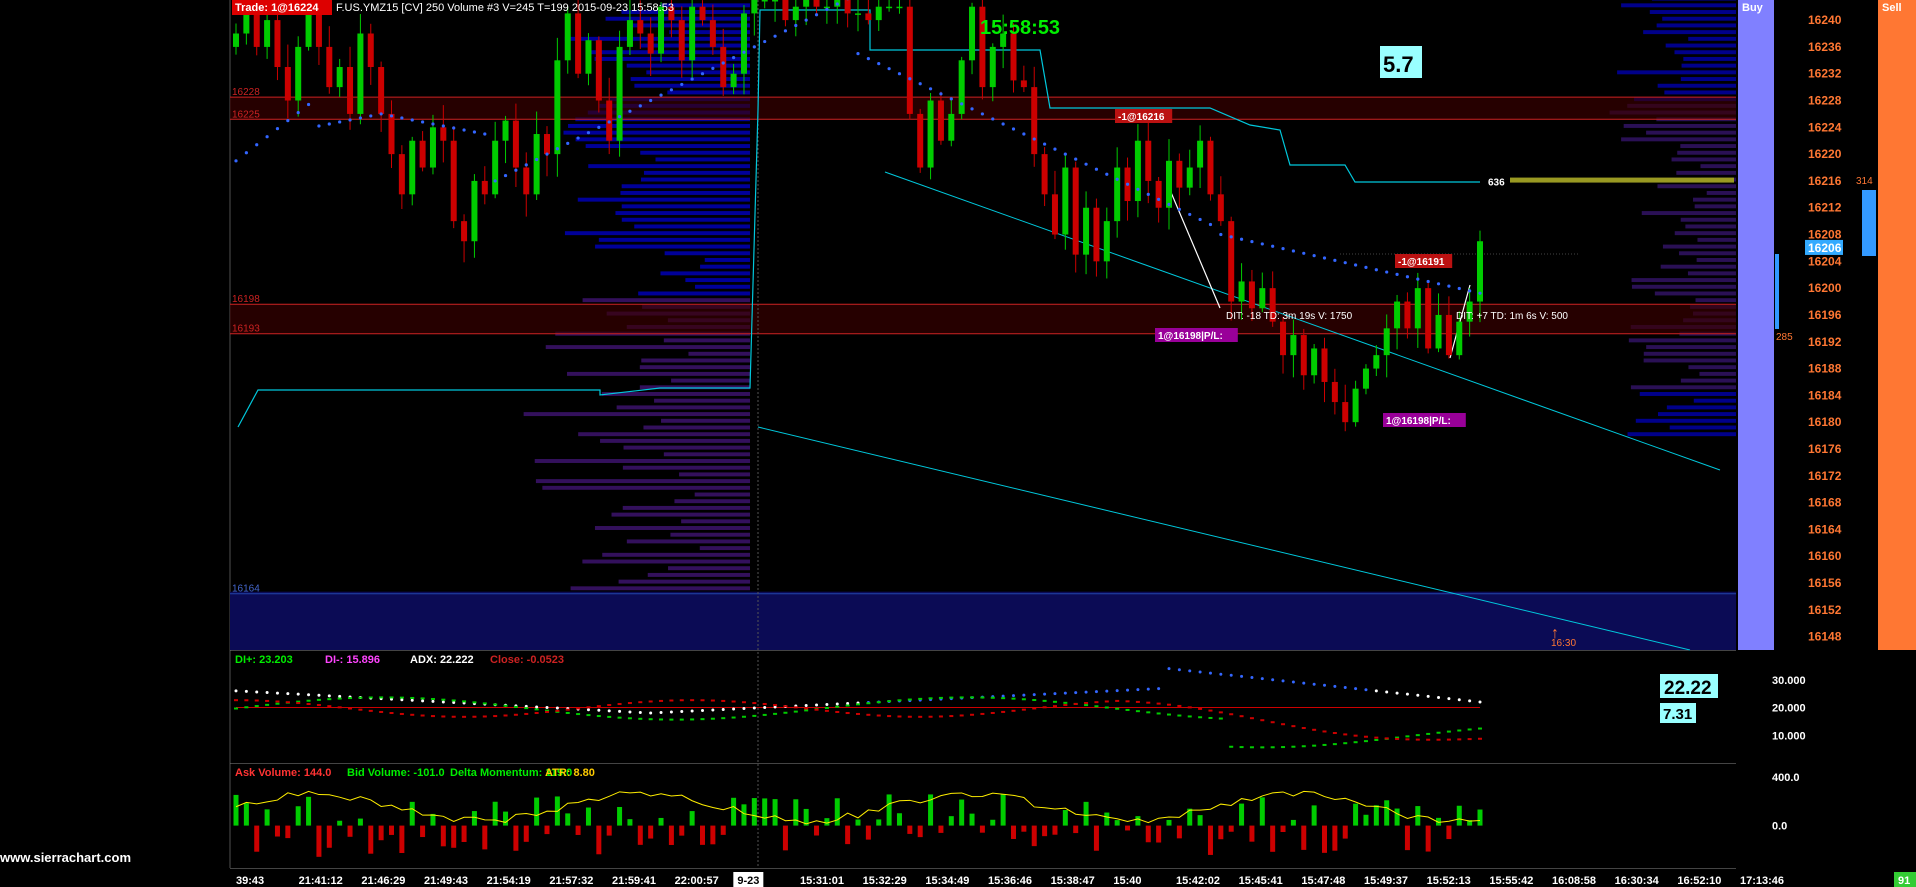  I want to click on price-tick-label: 16148, so click(1825, 637).